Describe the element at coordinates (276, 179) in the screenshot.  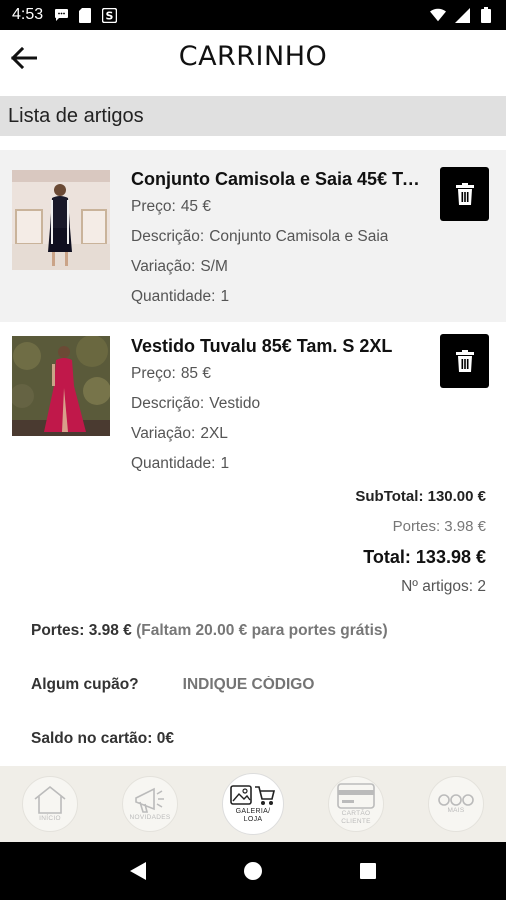
I see `product-name: Conjunto Camisola e Saia 45€ Tam. S/M` at that location.